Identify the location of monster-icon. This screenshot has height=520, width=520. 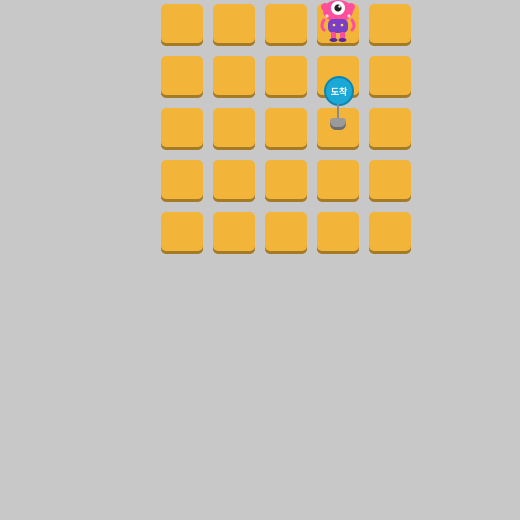
(338, 21).